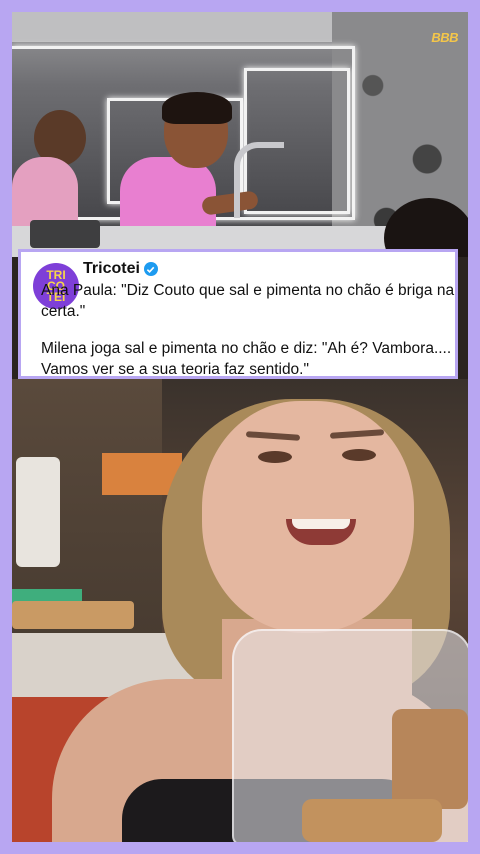 The image size is (480, 854). What do you see at coordinates (150, 269) in the screenshot?
I see `verified-badge-icon` at bounding box center [150, 269].